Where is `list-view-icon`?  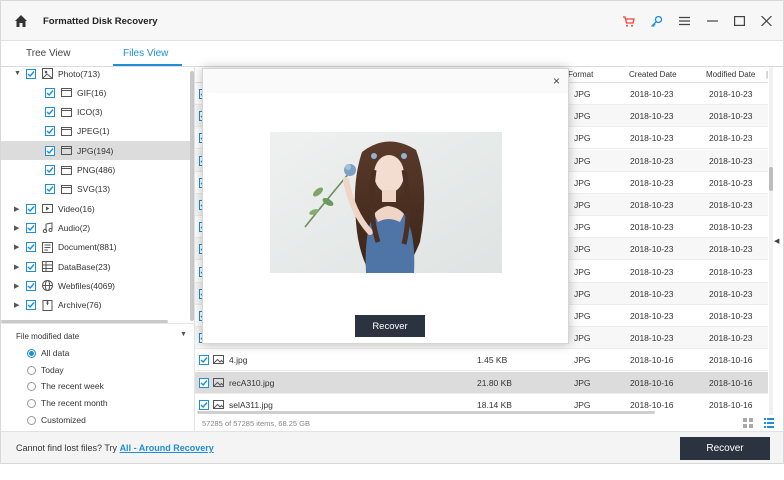
list-view-icon is located at coordinates (769, 423).